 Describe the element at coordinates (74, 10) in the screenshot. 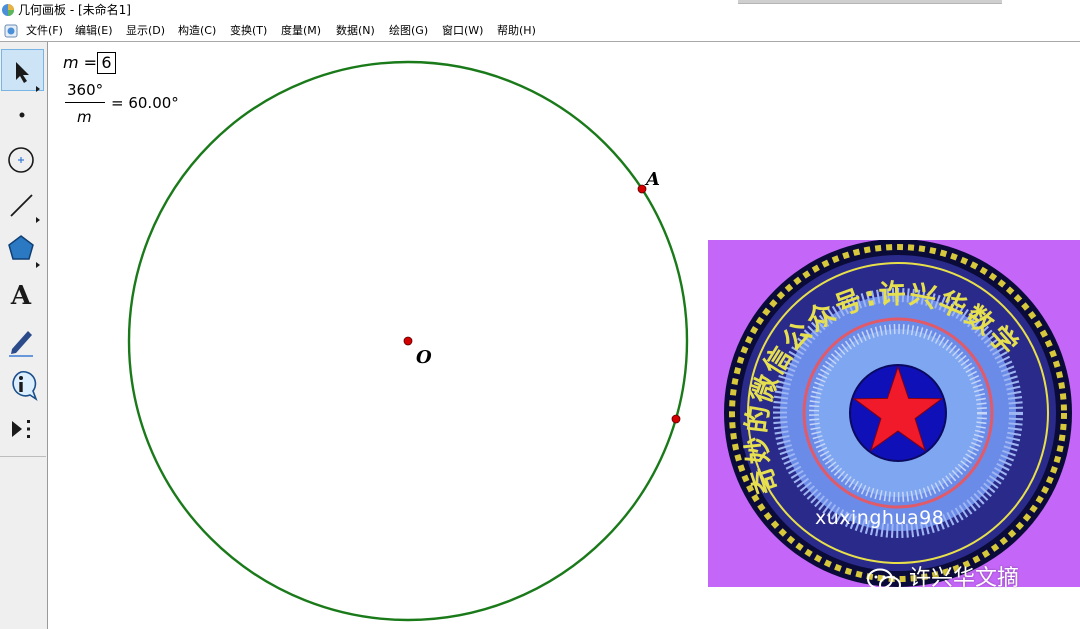

I see `window-title: 几何画板 - [未命名1]` at that location.